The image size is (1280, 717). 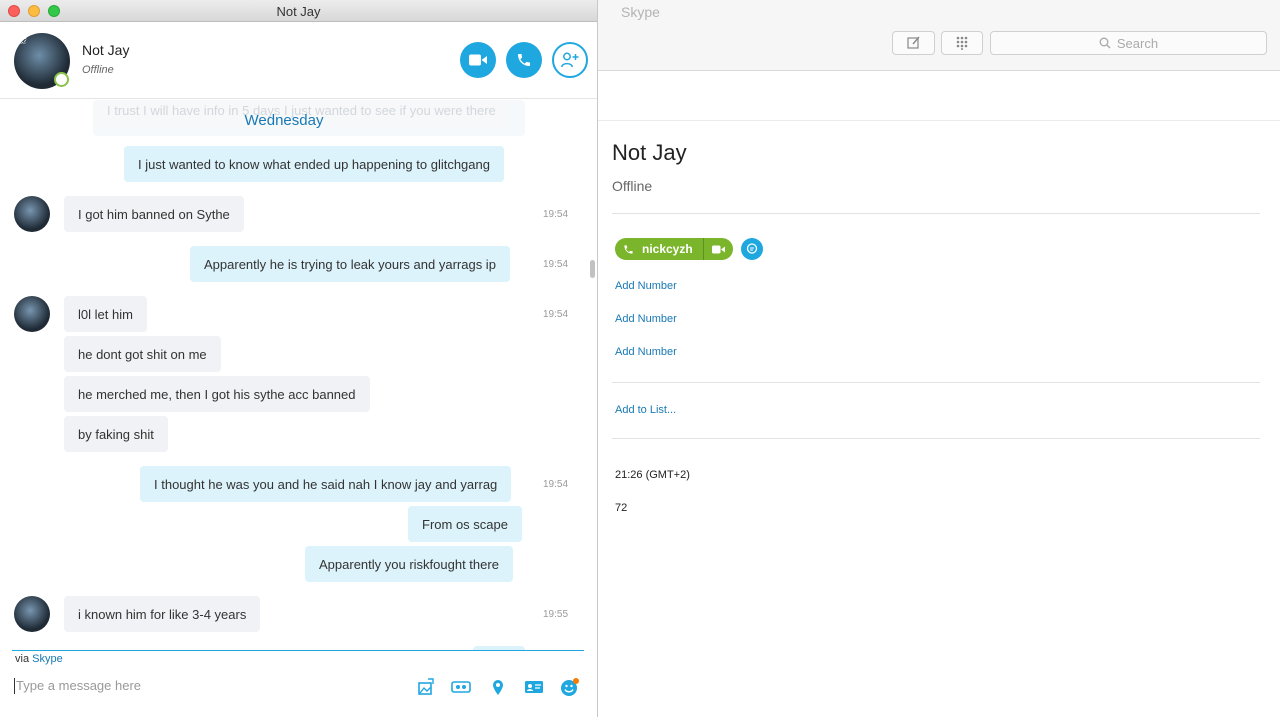 I want to click on message-bubble: he dont got shit on me, so click(x=142, y=354).